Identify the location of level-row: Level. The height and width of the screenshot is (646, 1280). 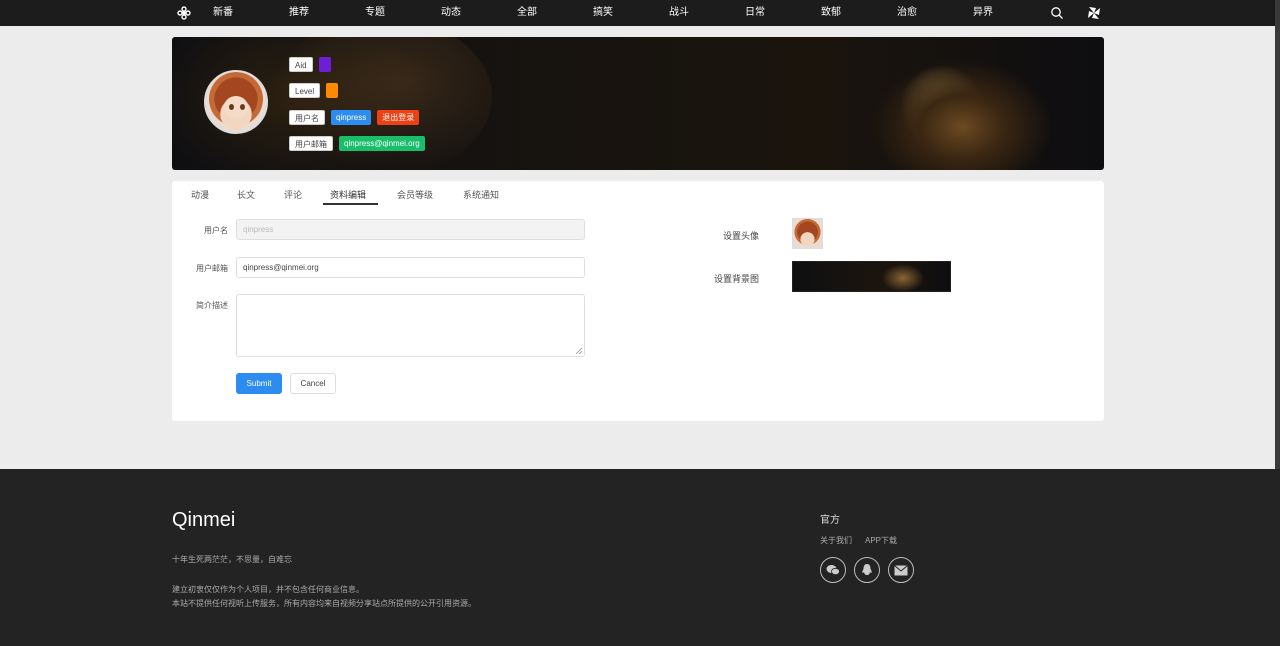
(314, 90).